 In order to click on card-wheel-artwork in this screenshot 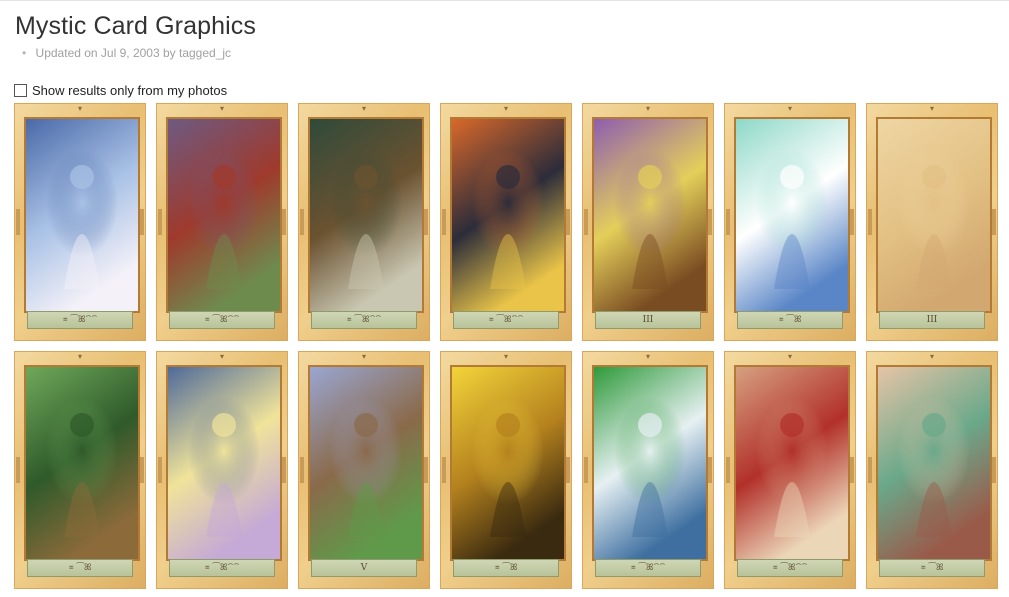, I will do `click(650, 215)`.